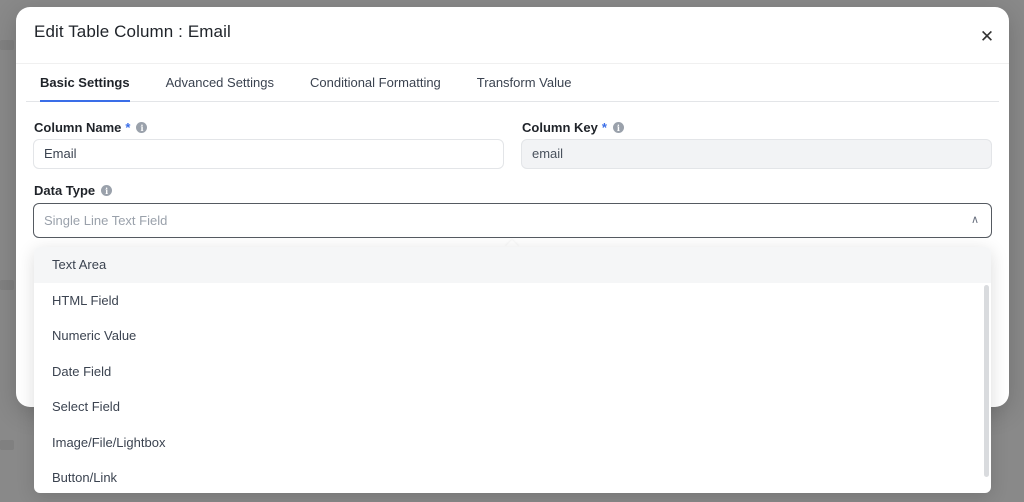  I want to click on dropdown-option-select-field: Select Field, so click(512, 407).